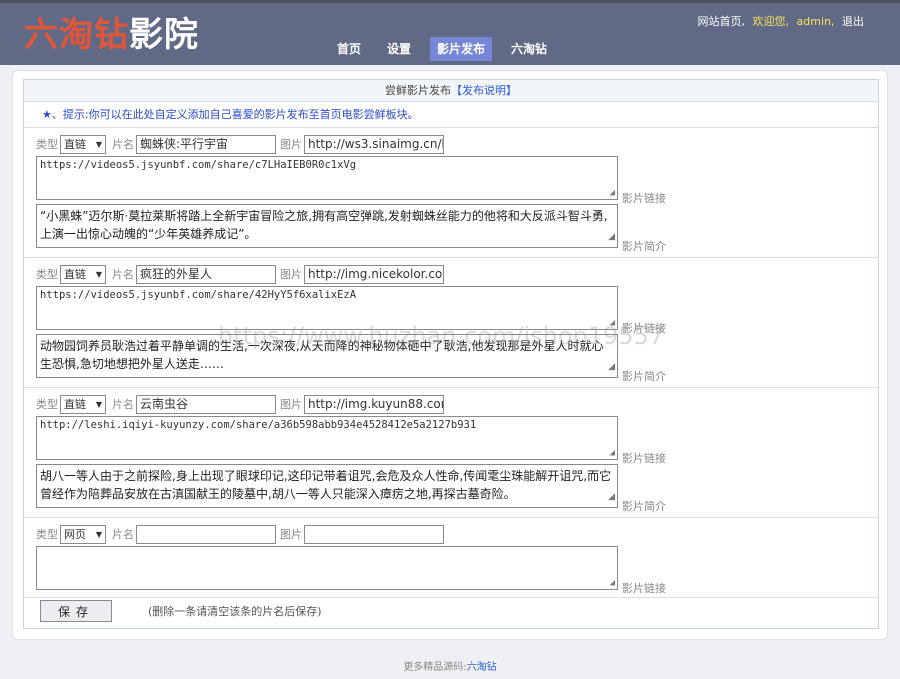 Image resolution: width=900 pixels, height=679 pixels. I want to click on nav-liutaozuan: 六淘钻, so click(529, 49).